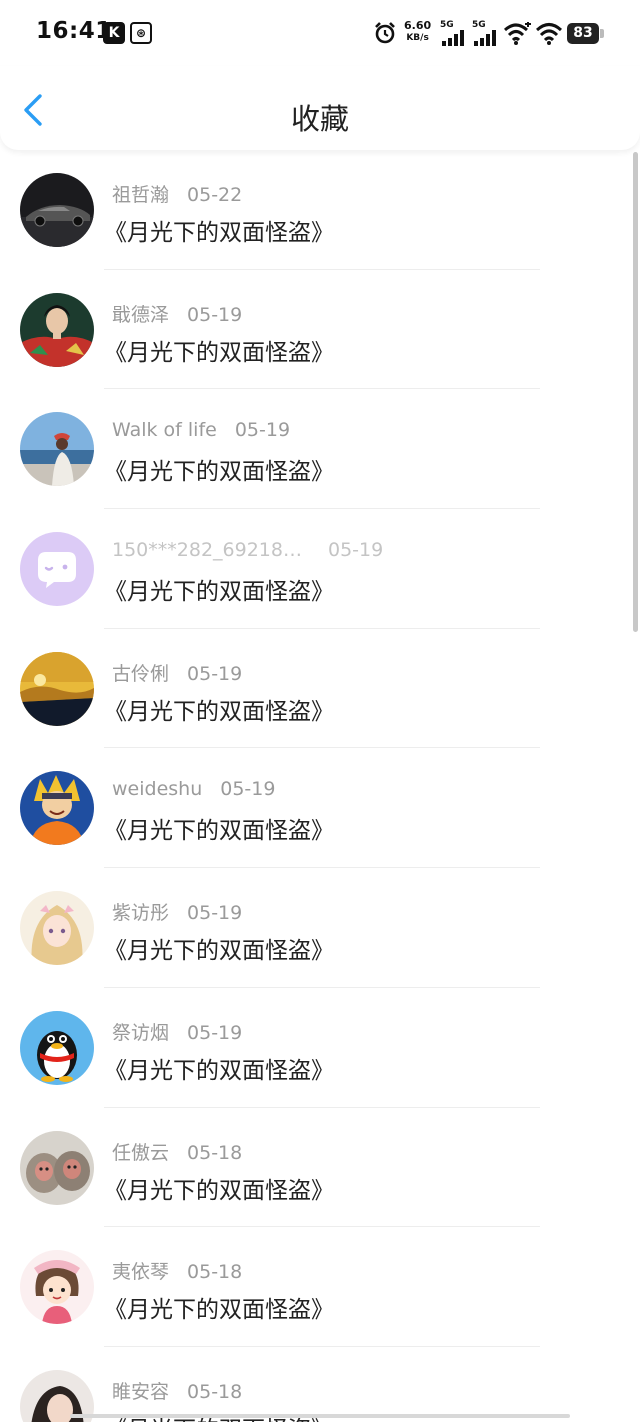  I want to click on list-item: 戢德泽 05-19 《月光下的双面怪盗》, so click(320, 330).